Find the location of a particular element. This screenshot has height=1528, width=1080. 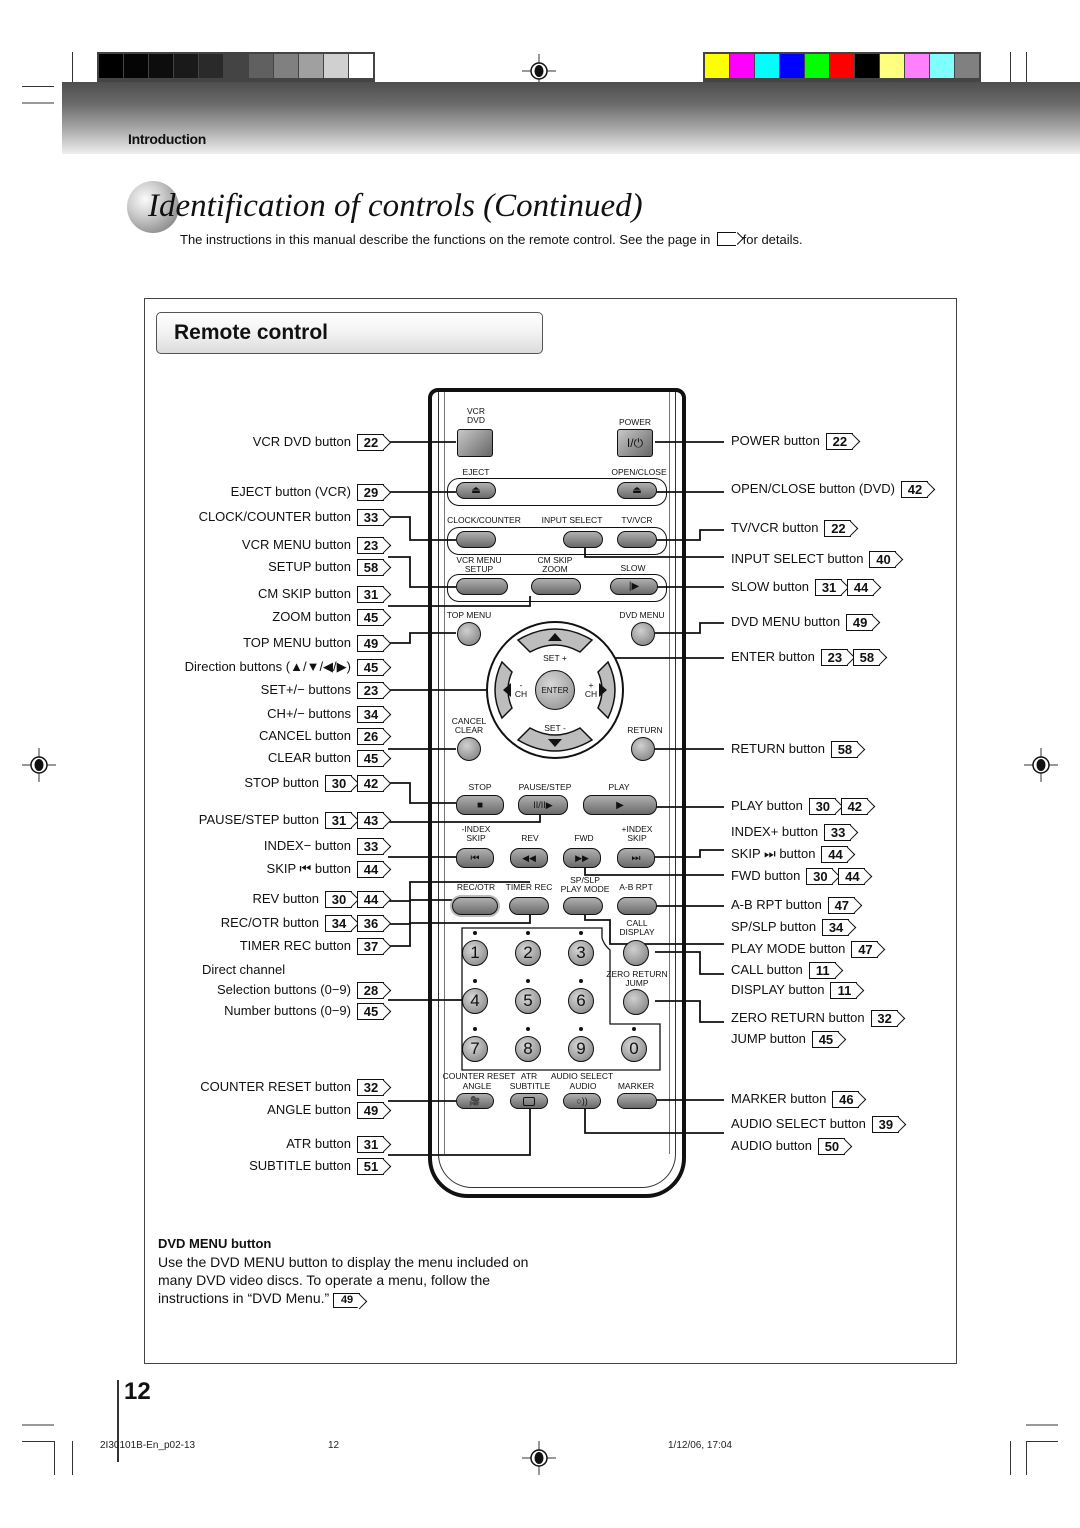

rec-otr-button is located at coordinates (475, 906).